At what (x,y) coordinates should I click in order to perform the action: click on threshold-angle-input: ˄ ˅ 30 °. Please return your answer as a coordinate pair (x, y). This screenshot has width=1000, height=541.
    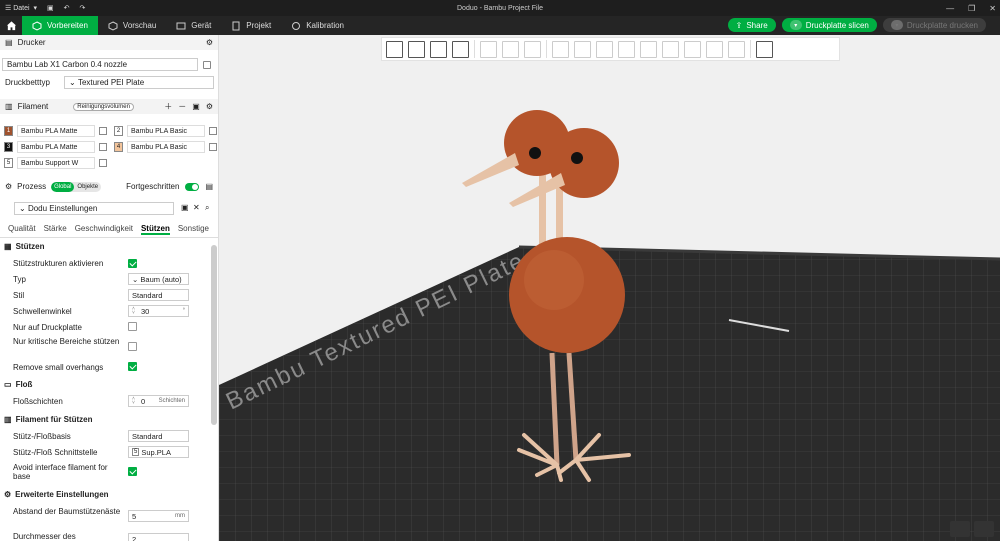
    Looking at the image, I should click on (158, 311).